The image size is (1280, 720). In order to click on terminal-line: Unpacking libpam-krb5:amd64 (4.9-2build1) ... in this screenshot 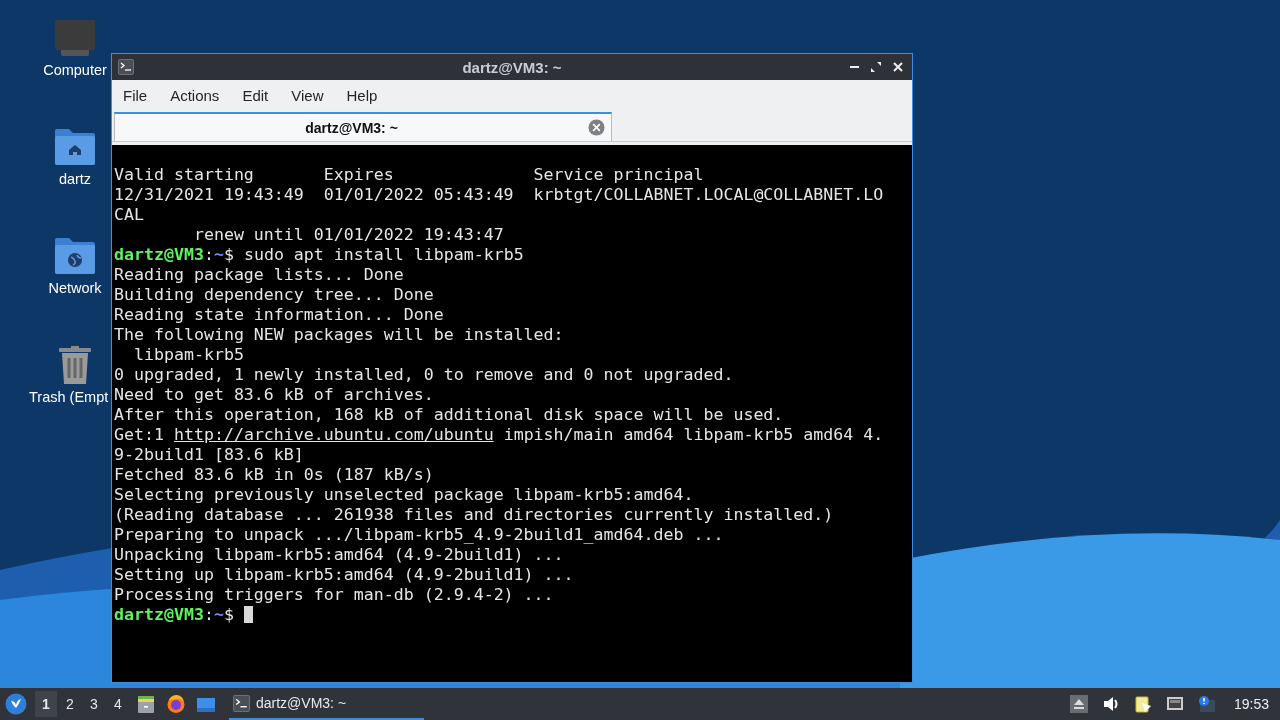, I will do `click(339, 555)`.